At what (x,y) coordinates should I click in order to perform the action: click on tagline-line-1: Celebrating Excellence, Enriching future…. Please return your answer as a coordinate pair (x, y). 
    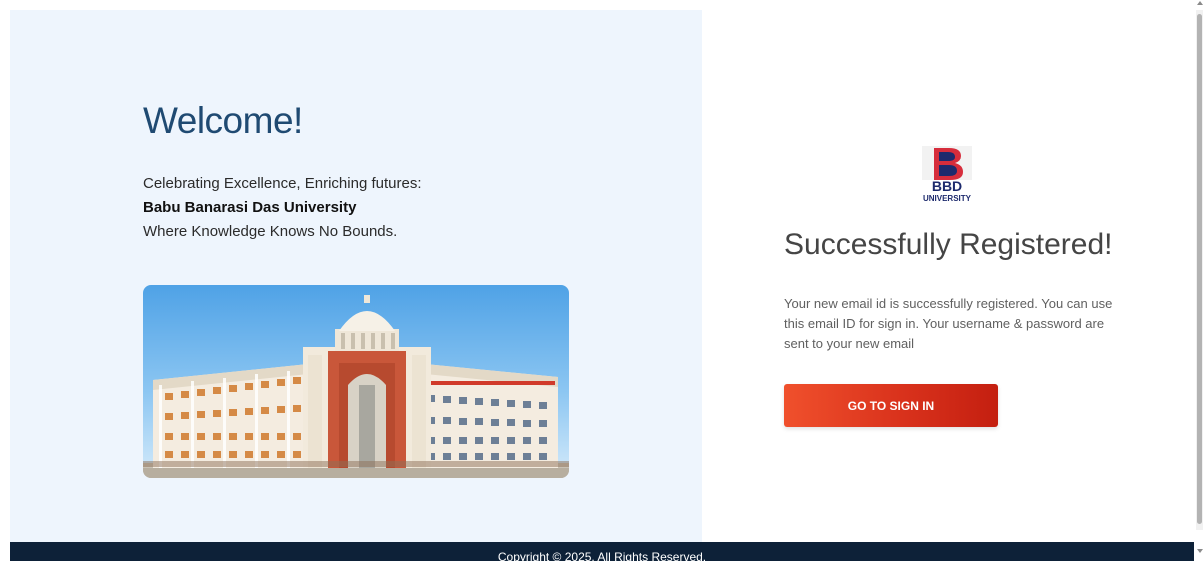
    Looking at the image, I should click on (282, 183).